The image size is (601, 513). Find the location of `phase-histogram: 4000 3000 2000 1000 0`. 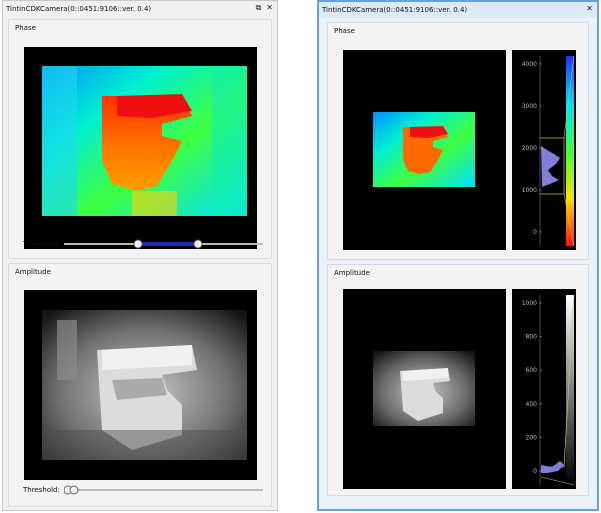

phase-histogram: 4000 3000 2000 1000 0 is located at coordinates (544, 150).